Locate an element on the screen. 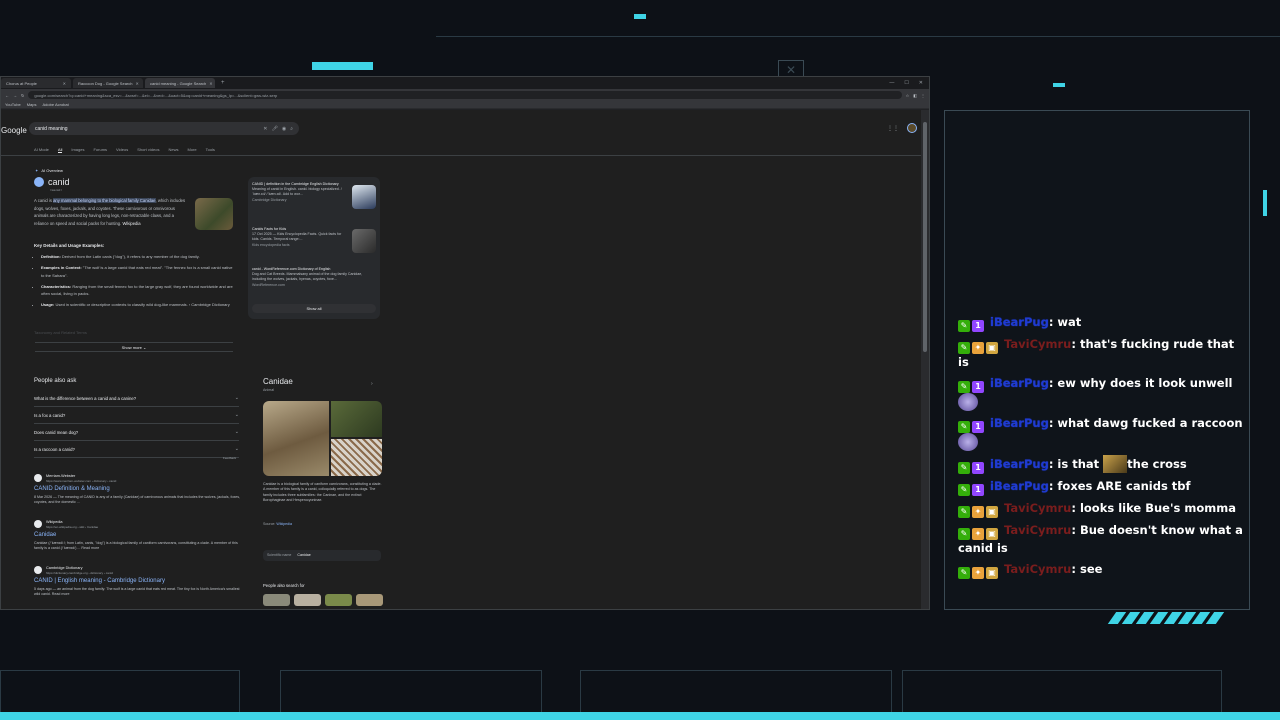  bookmark-star-icon: ☆ is located at coordinates (908, 95).